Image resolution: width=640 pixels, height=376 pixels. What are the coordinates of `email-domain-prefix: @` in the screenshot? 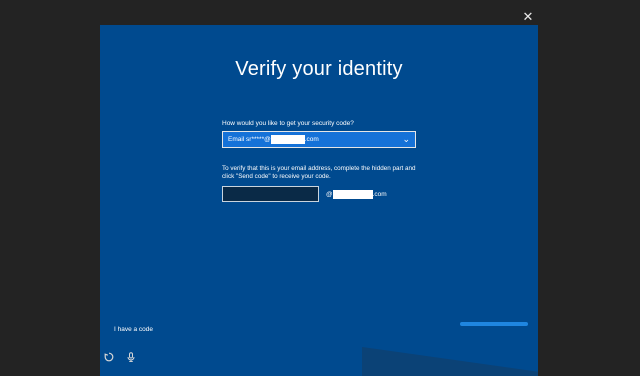 It's located at (329, 194).